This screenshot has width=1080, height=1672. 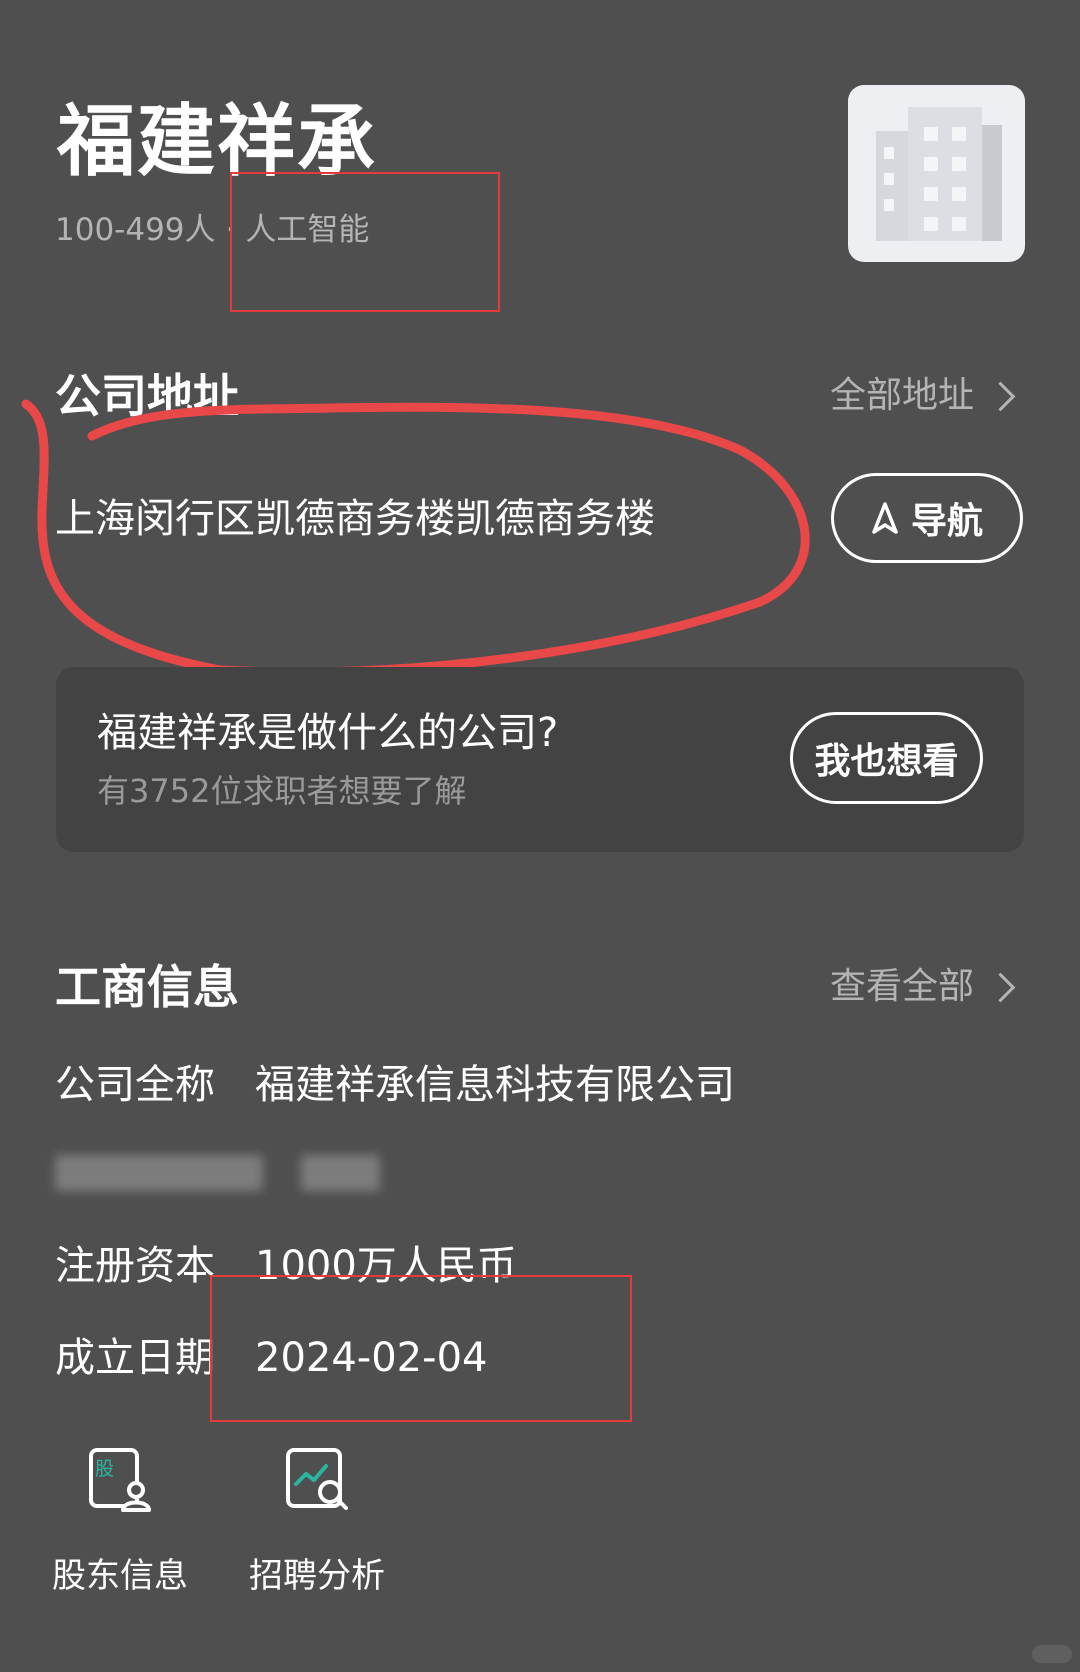 What do you see at coordinates (120, 1522) in the screenshot?
I see `shareholder-info-tool: 股 股东信息` at bounding box center [120, 1522].